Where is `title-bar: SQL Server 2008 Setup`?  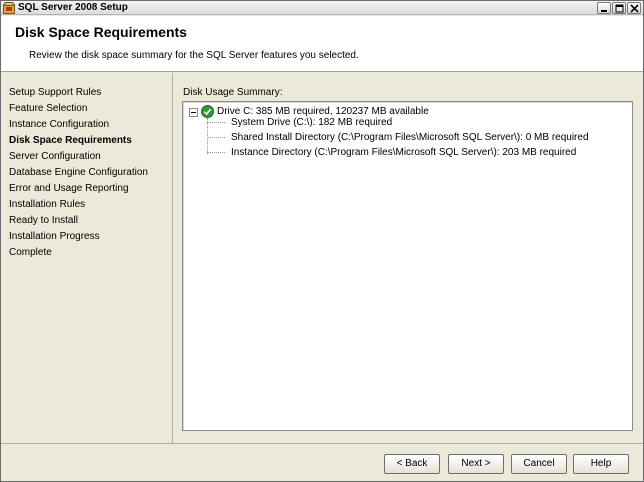
title-bar: SQL Server 2008 Setup is located at coordinates (322, 8).